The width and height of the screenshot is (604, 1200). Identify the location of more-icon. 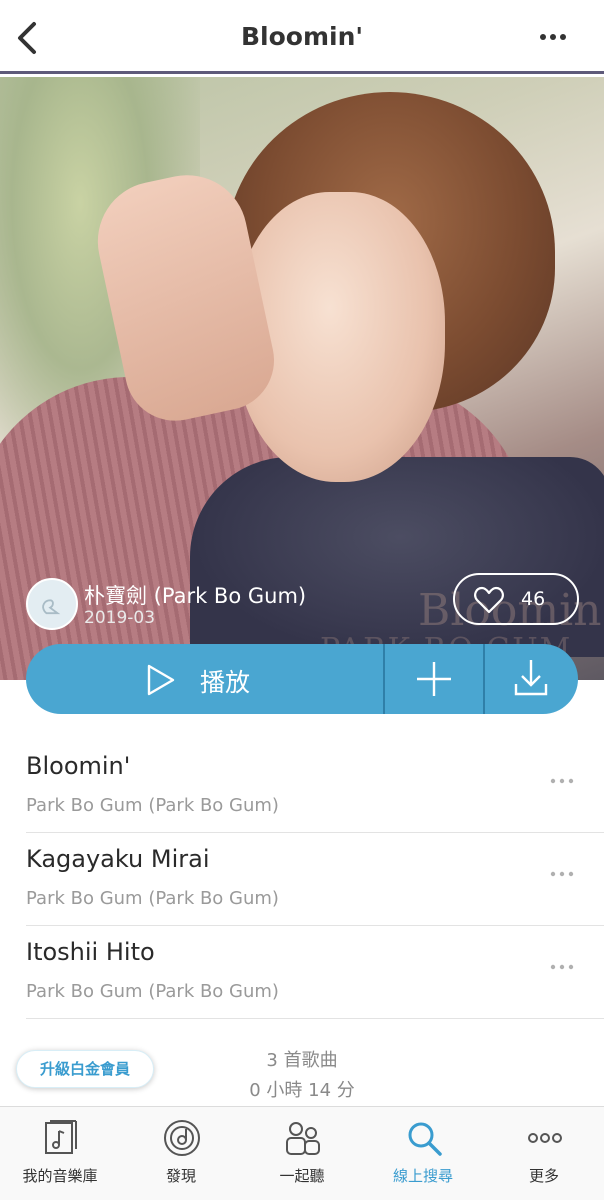
(545, 1138).